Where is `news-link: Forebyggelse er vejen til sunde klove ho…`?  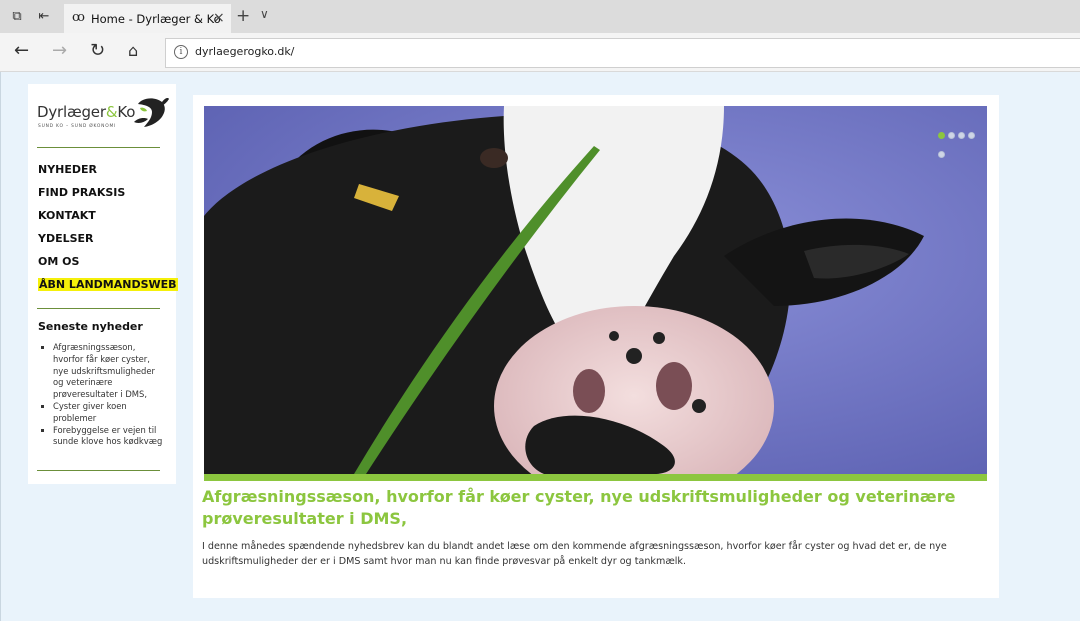 news-link: Forebyggelse er vejen til sunde klove ho… is located at coordinates (102, 437).